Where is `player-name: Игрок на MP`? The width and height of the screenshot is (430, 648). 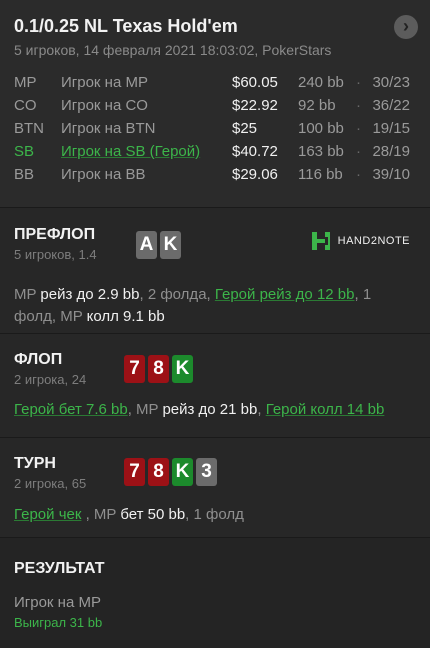 player-name: Игрок на MP is located at coordinates (104, 82).